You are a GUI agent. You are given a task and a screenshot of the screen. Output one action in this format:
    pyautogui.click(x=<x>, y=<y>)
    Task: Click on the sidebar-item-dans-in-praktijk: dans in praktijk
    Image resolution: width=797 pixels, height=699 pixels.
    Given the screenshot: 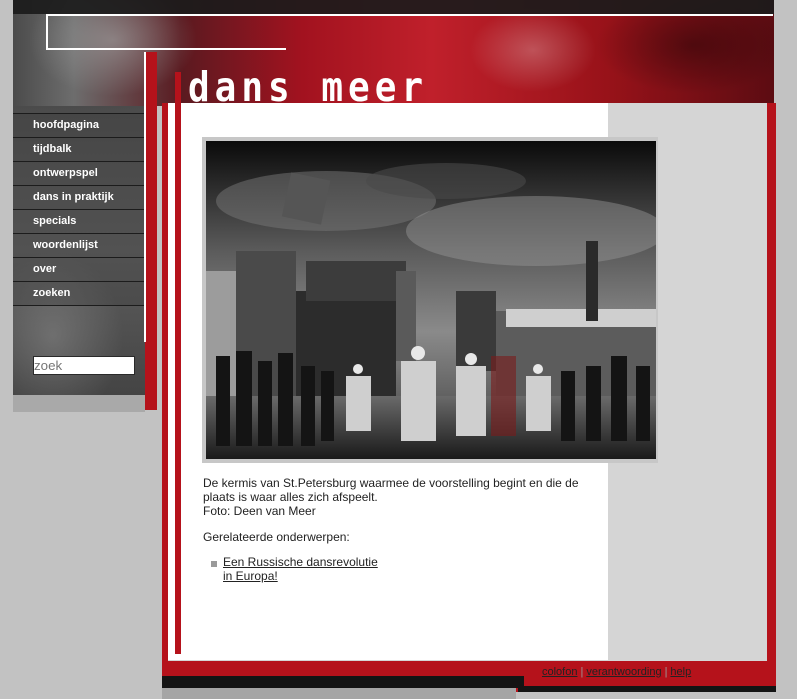 What is the action you would take?
    pyautogui.click(x=78, y=198)
    